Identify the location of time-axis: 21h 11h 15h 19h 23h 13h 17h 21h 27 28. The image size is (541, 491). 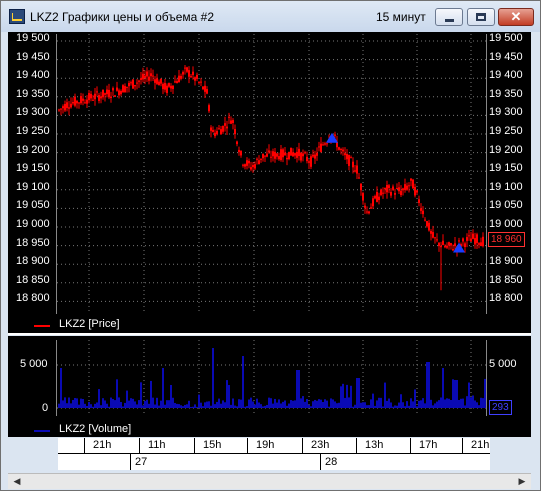
(274, 454).